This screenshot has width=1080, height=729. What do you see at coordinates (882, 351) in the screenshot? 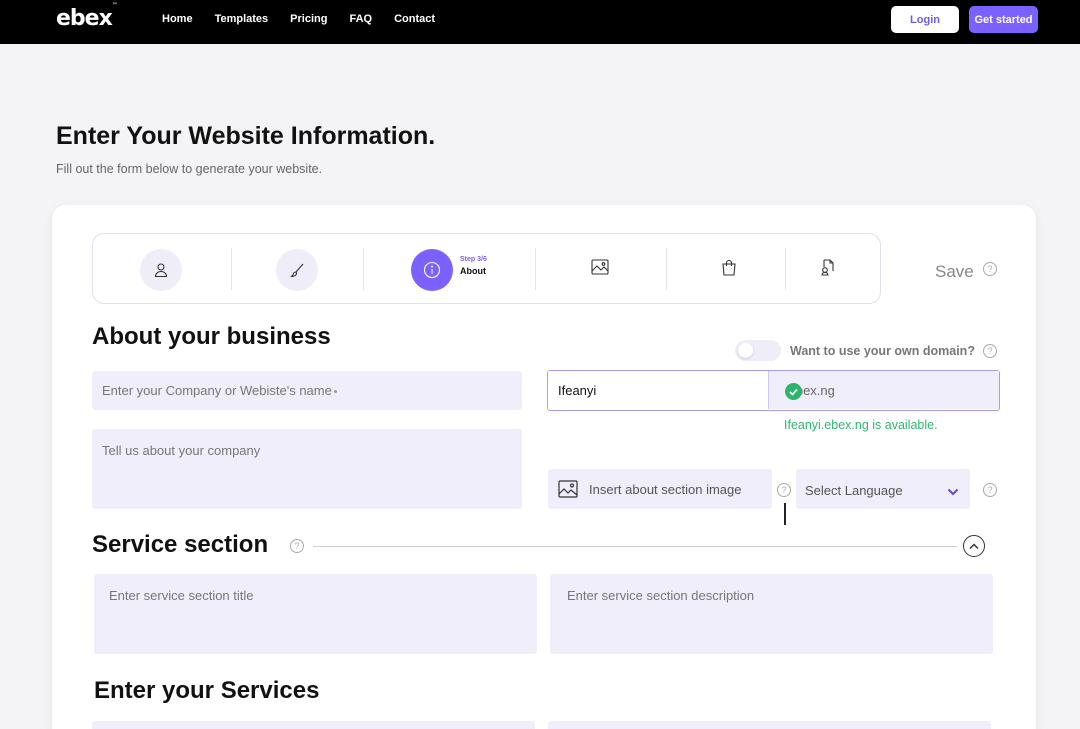
I see `own-domain-label: Want to use your own domain?` at bounding box center [882, 351].